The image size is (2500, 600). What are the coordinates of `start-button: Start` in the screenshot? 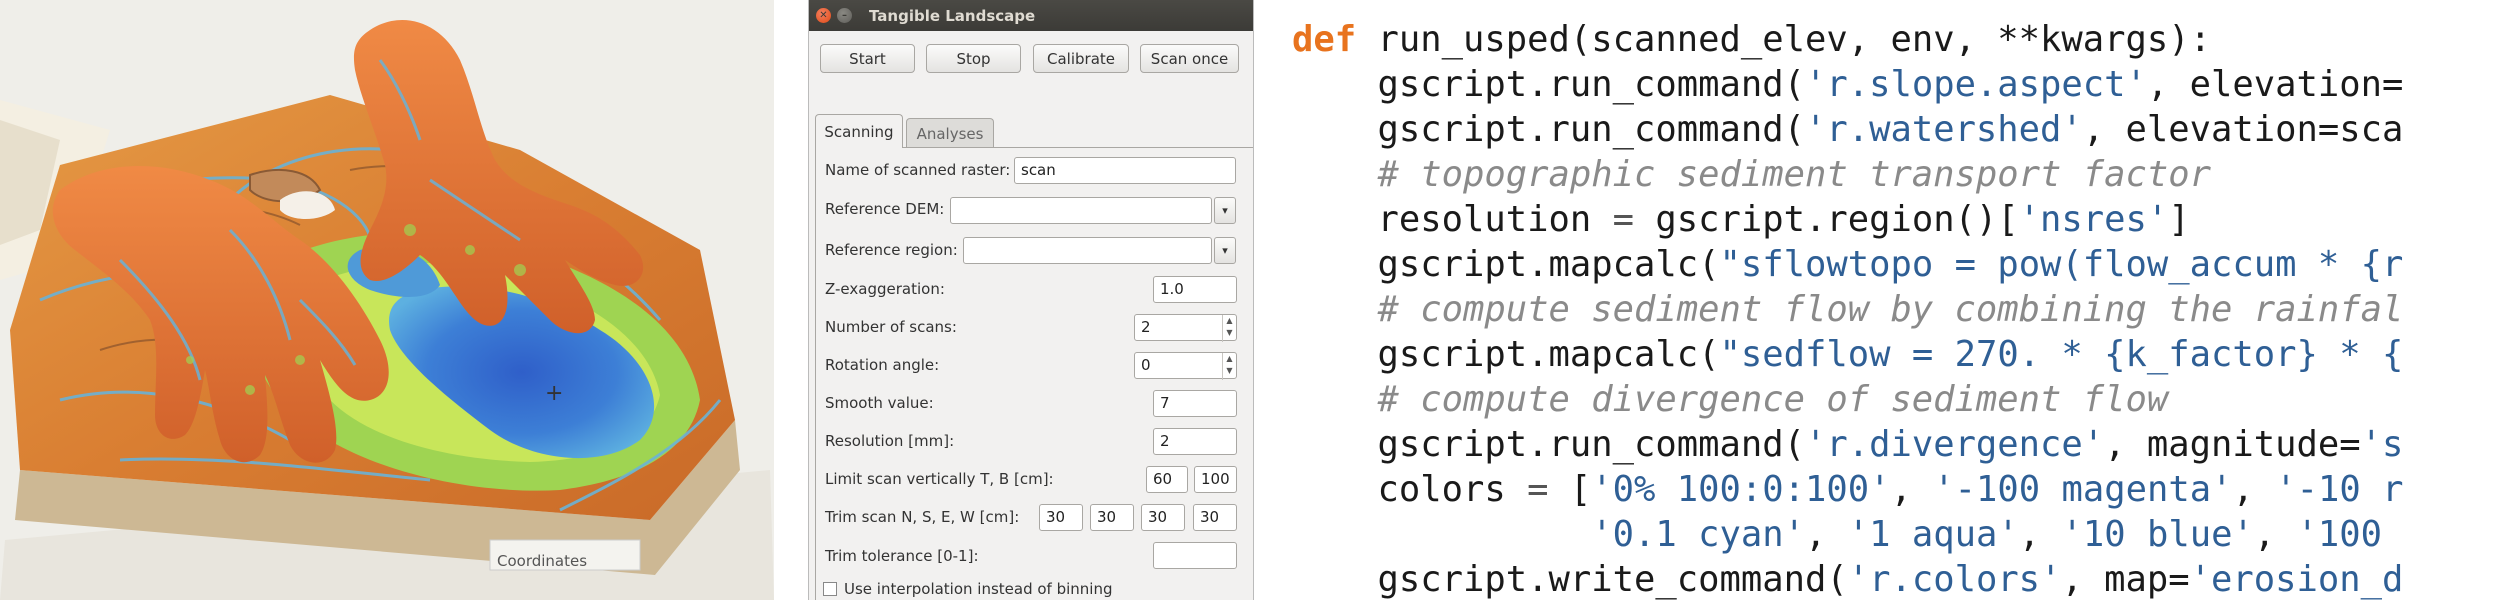 It's located at (867, 58).